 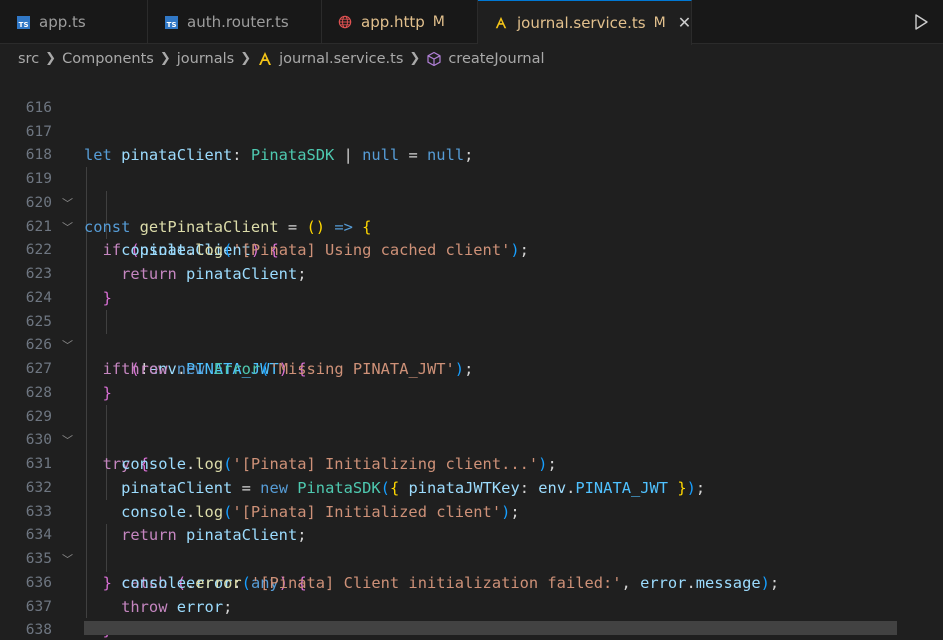 What do you see at coordinates (28, 59) in the screenshot?
I see `breadcrumb-item: src` at bounding box center [28, 59].